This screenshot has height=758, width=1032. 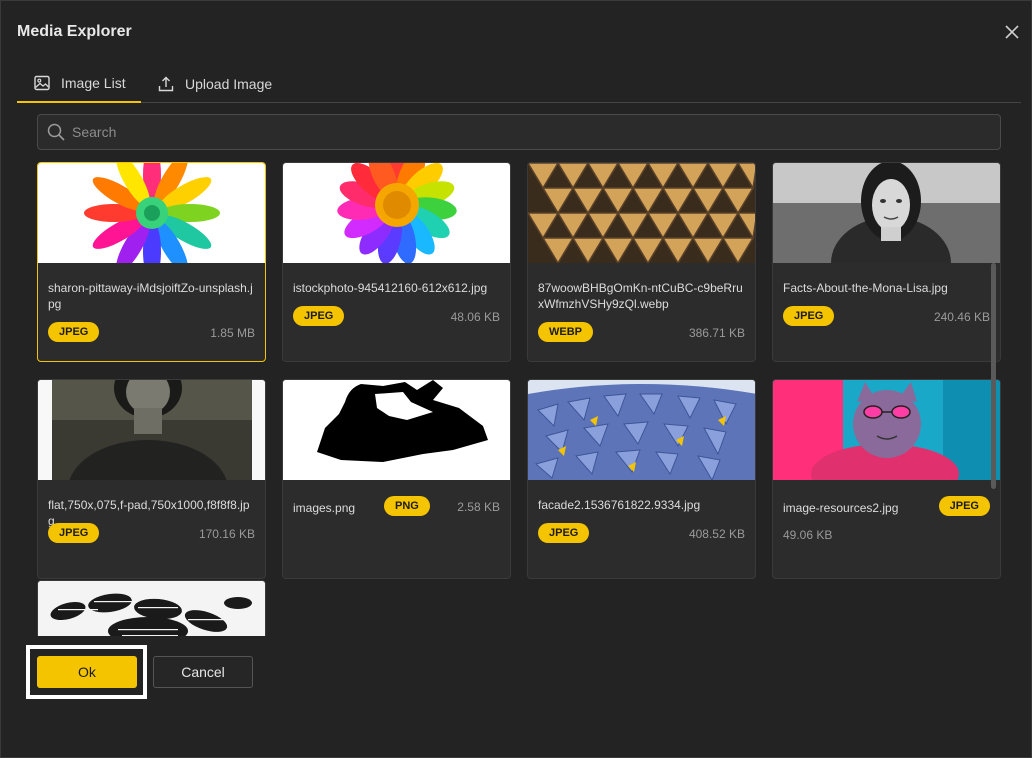 I want to click on image-filename: images.png, so click(x=324, y=508).